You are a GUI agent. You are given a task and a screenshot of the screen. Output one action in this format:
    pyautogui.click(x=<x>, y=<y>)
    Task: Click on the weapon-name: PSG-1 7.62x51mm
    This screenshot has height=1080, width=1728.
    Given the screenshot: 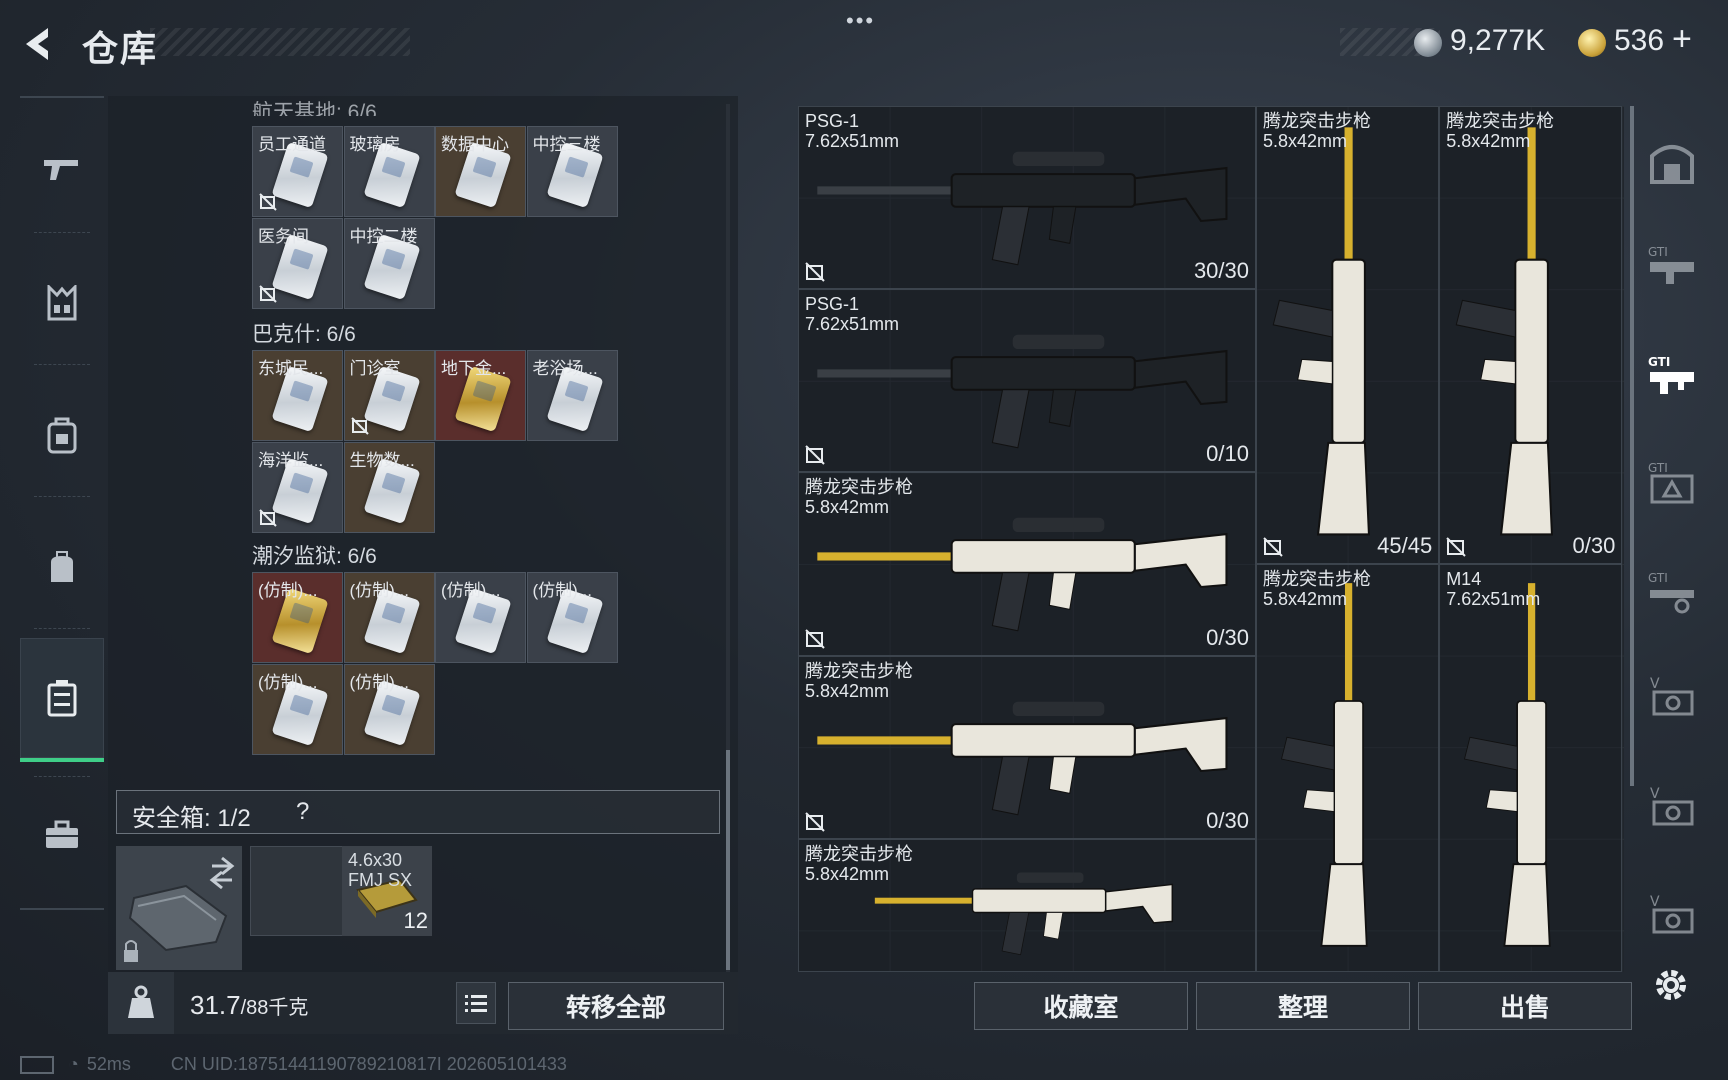 What is the action you would take?
    pyautogui.click(x=852, y=314)
    